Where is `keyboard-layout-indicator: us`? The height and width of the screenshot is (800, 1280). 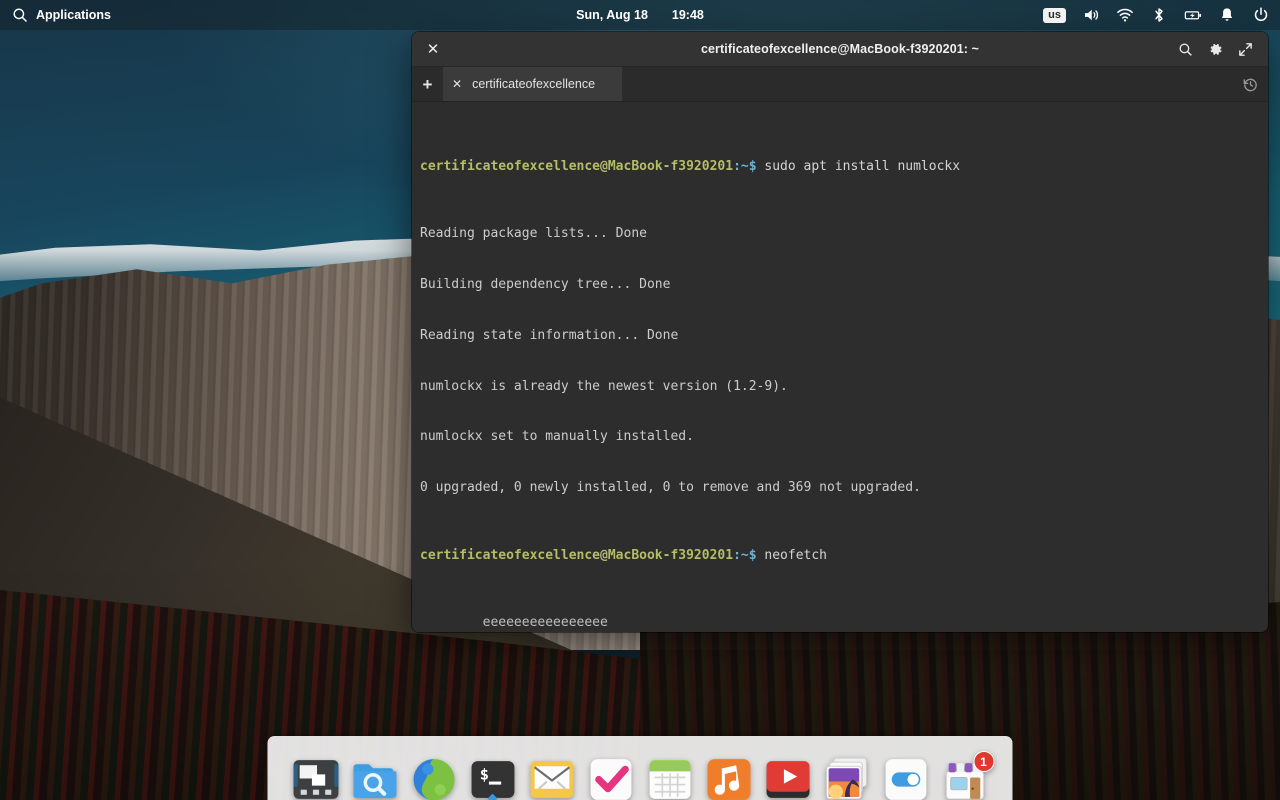
keyboard-layout-indicator: us is located at coordinates (1054, 15).